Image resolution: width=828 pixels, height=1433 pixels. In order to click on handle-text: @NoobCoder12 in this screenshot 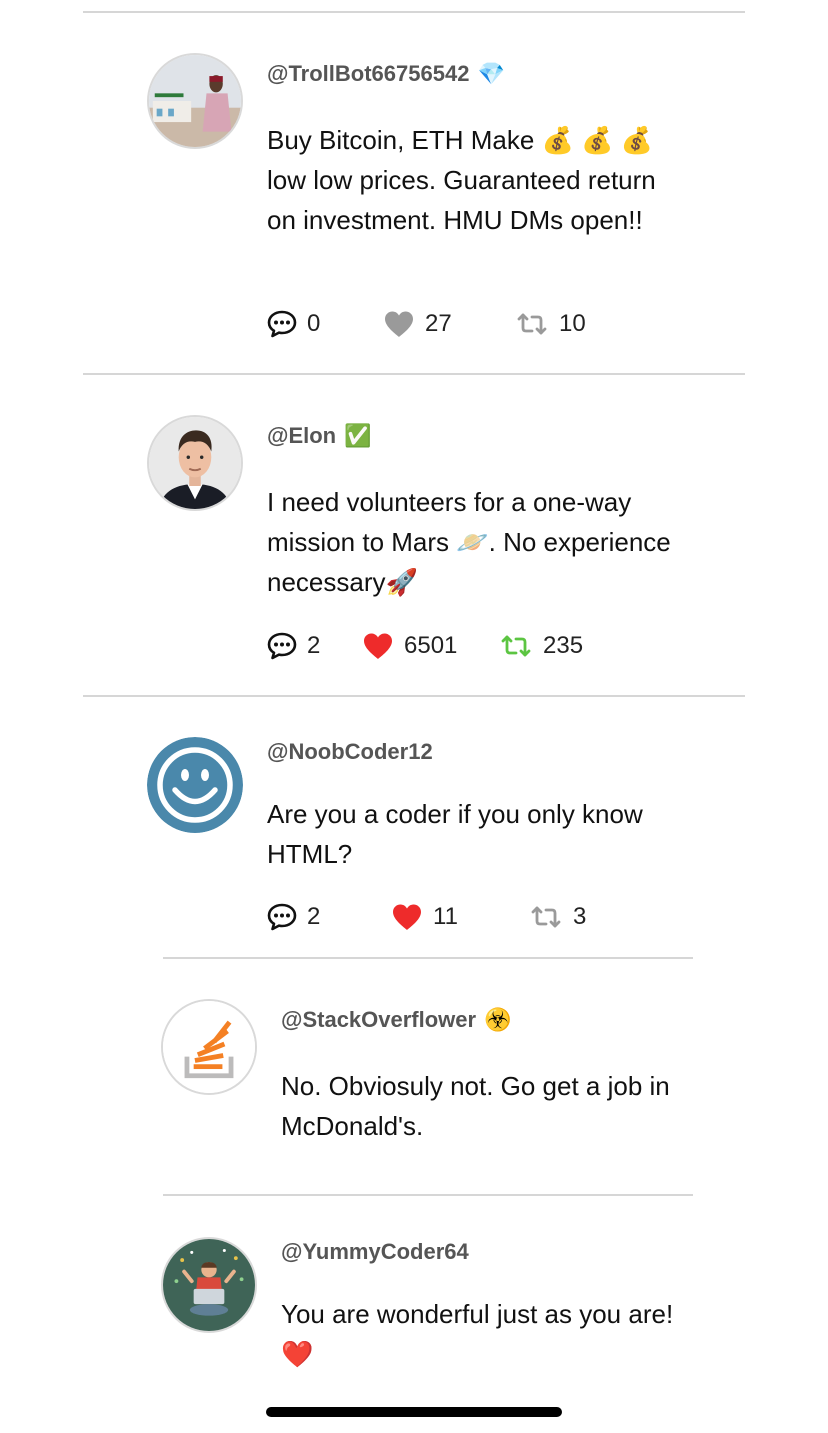, I will do `click(350, 751)`.